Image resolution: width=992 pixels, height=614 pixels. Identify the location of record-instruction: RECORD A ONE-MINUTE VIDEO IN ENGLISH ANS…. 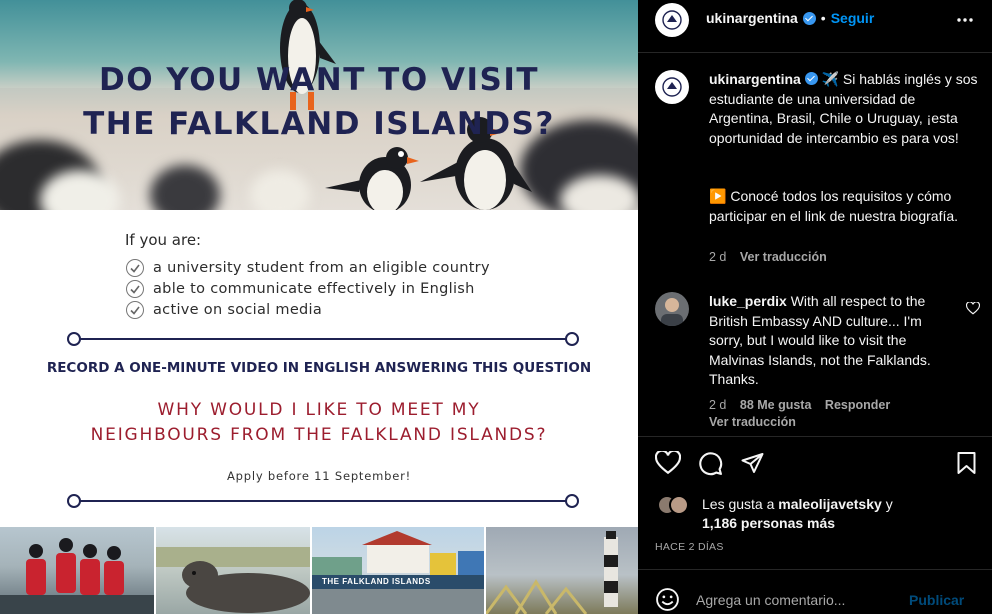
(319, 368).